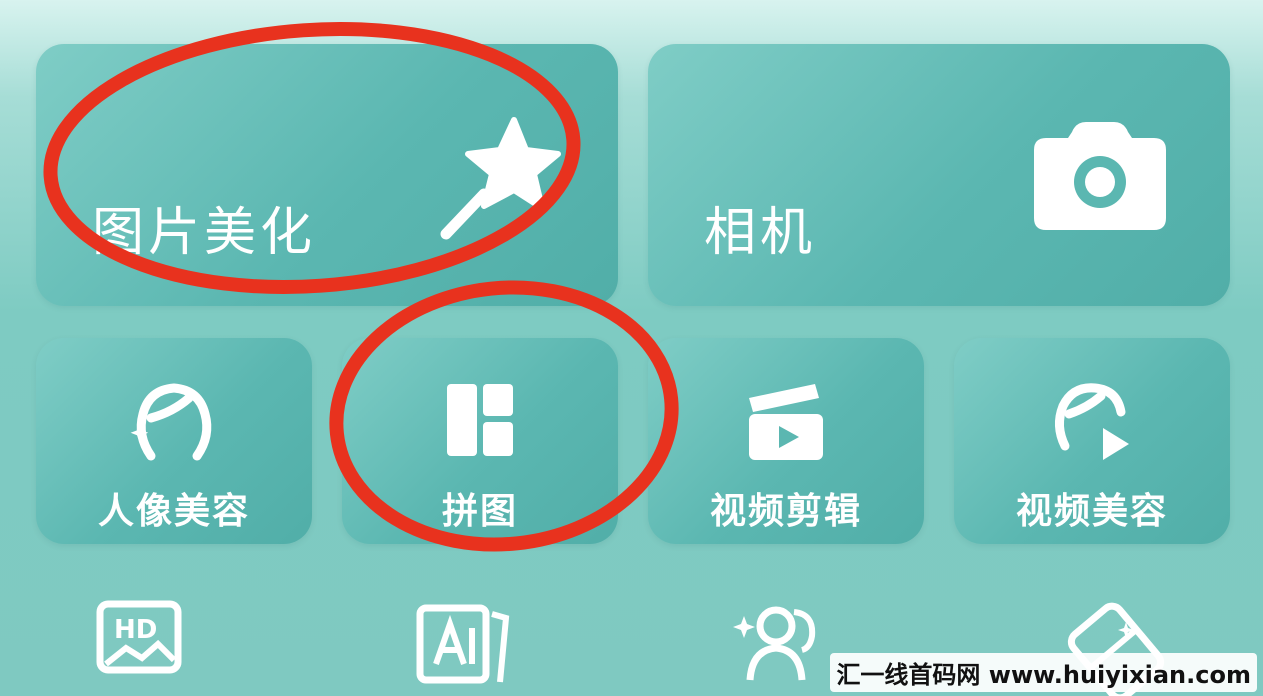 This screenshot has height=696, width=1263. Describe the element at coordinates (786, 422) in the screenshot. I see `clapperboard-icon` at that location.